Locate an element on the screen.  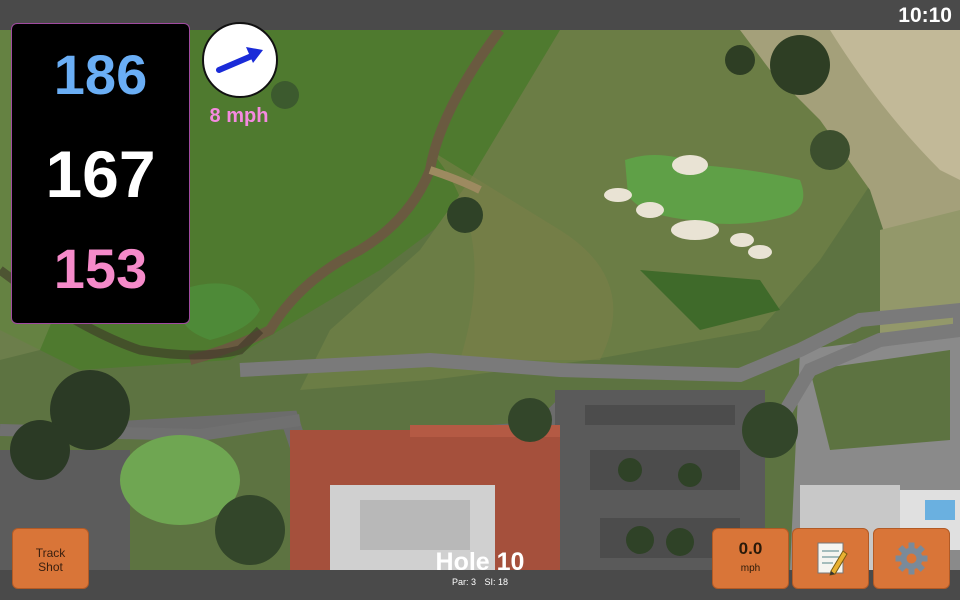
track-shot-label-line2: Shot is located at coordinates (50, 567).